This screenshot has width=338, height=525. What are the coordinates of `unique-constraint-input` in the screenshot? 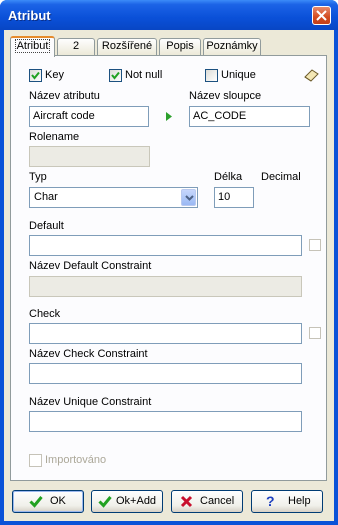 It's located at (165, 421).